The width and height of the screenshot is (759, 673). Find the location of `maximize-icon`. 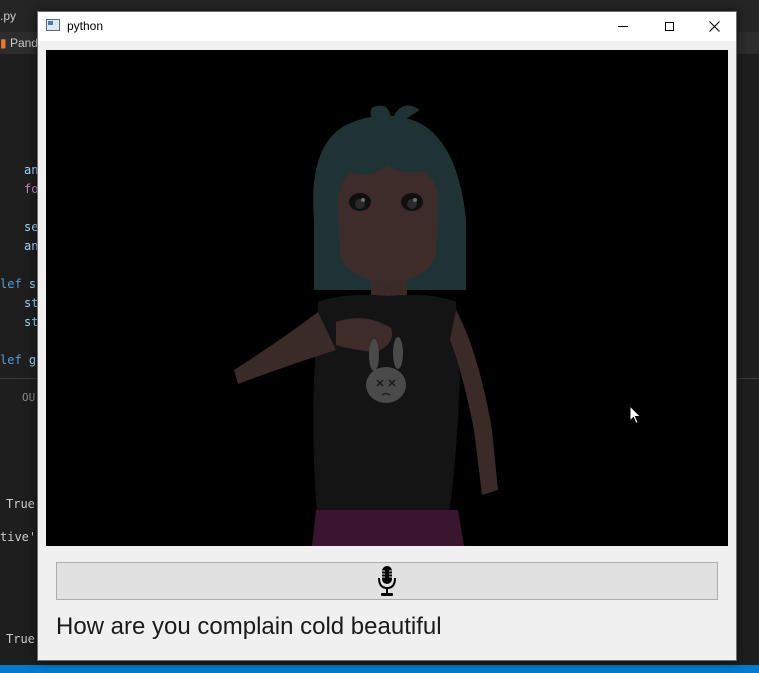

maximize-icon is located at coordinates (669, 26).